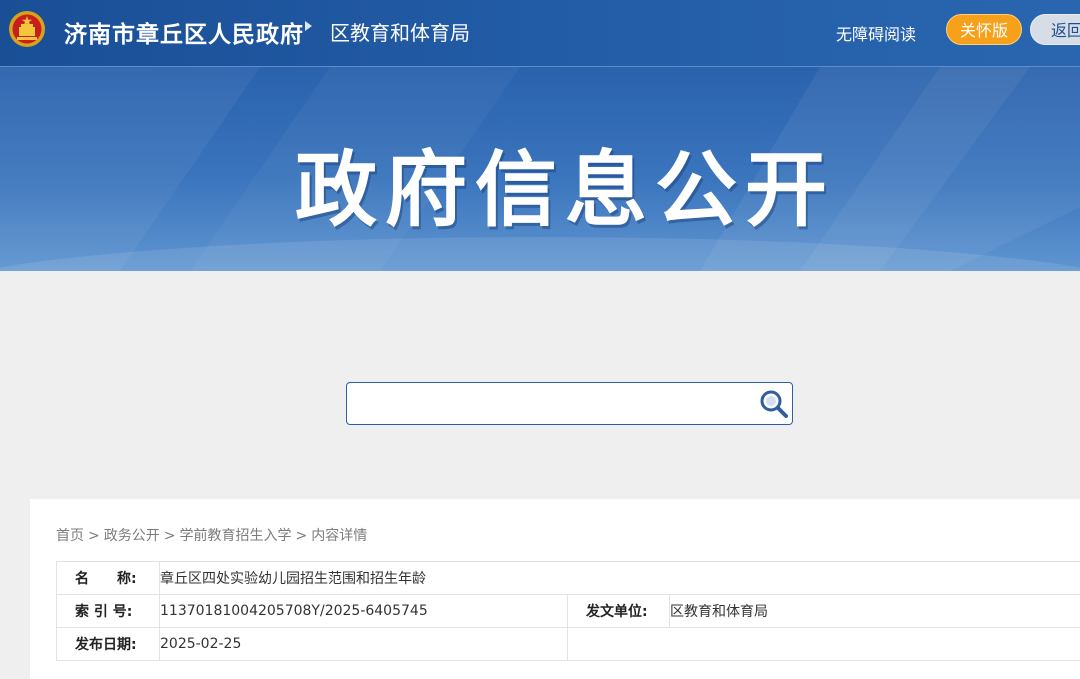  What do you see at coordinates (108, 578) in the screenshot?
I see `name-label: 名 称:` at bounding box center [108, 578].